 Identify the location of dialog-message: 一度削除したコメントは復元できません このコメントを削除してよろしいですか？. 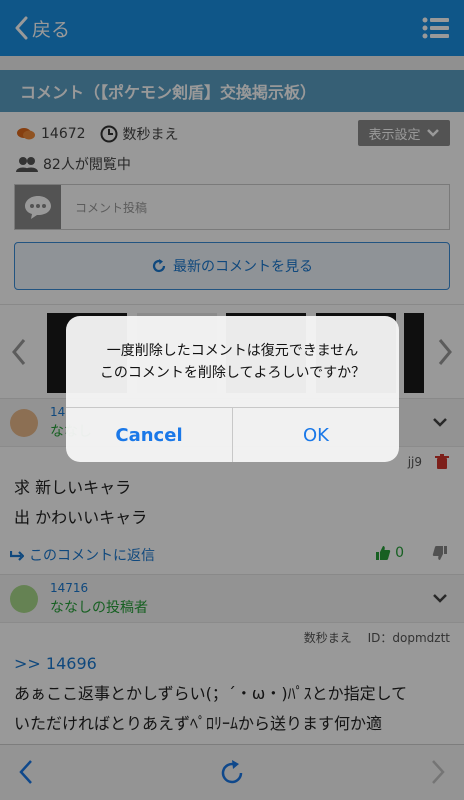
(232, 362).